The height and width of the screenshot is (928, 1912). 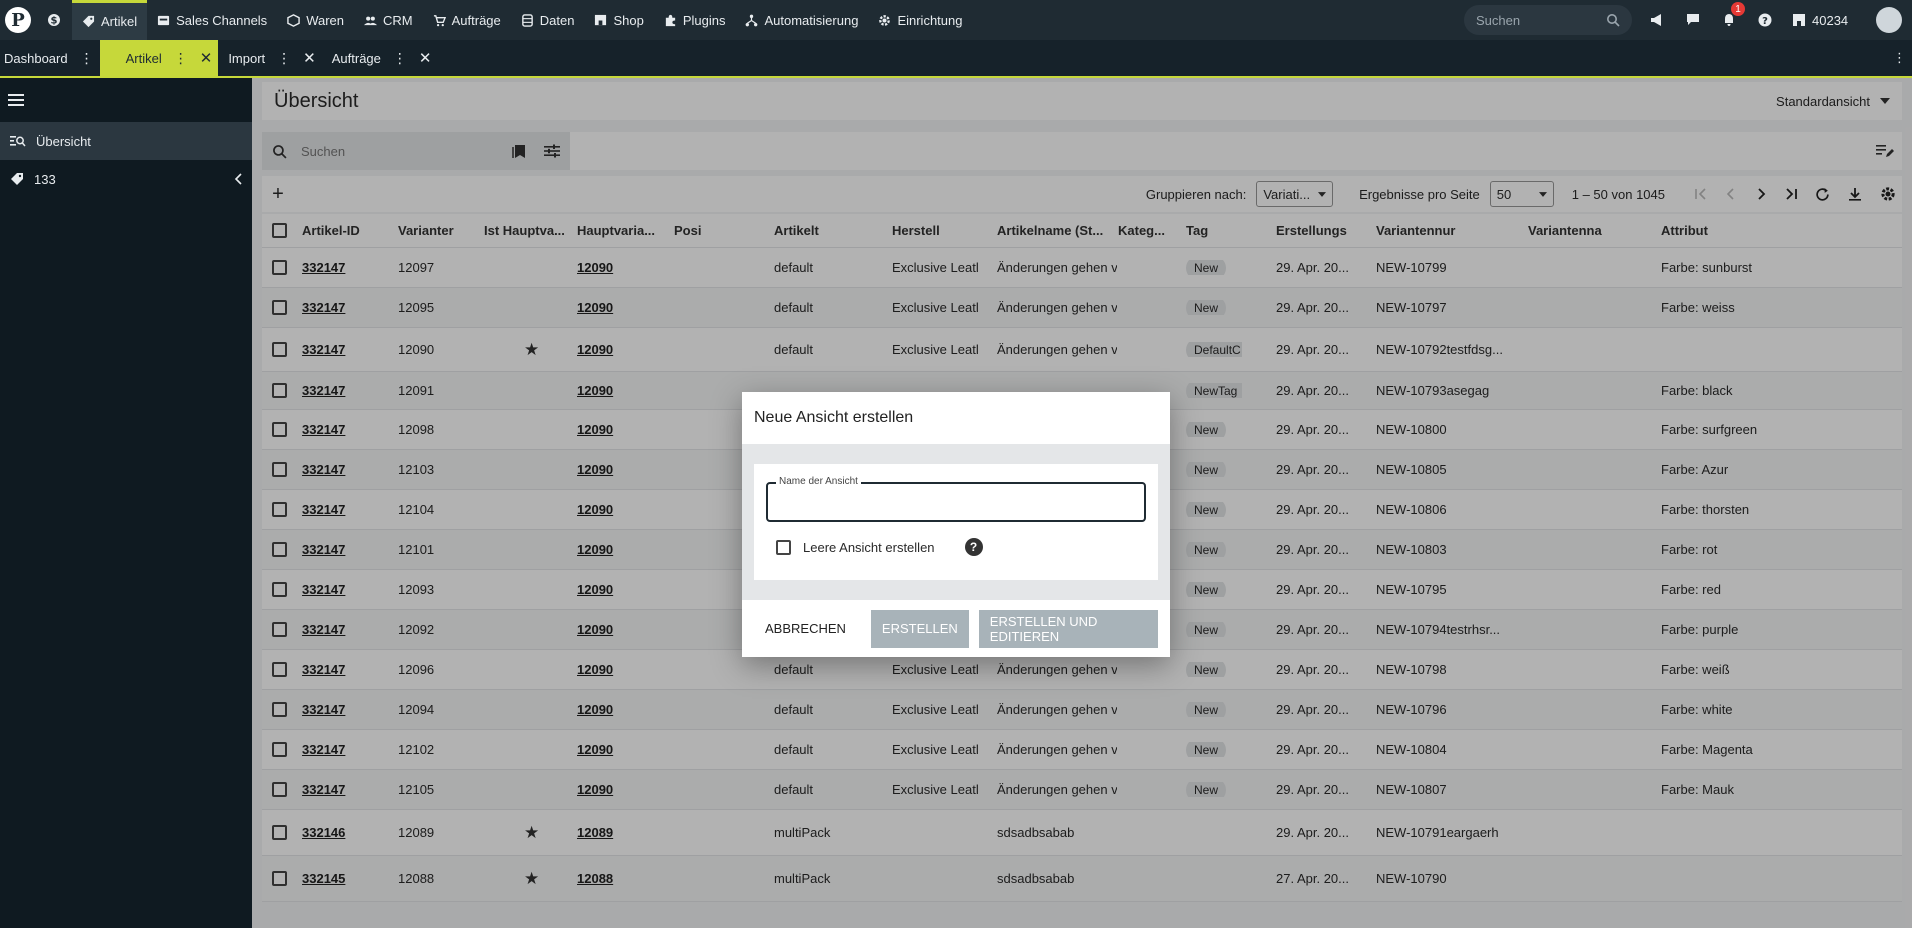 I want to click on nav-label: Shop, so click(x=628, y=20).